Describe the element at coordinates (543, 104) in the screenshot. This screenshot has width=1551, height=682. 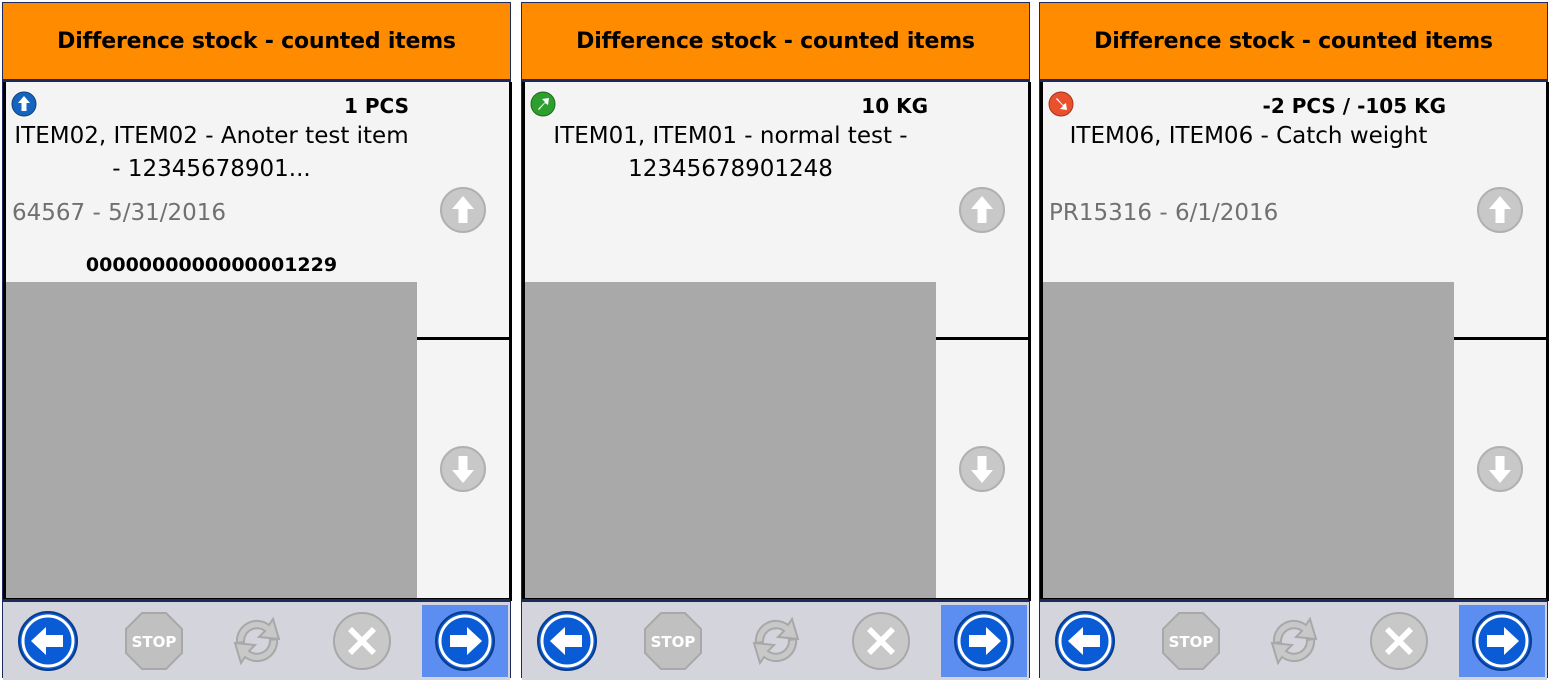
I see `arrow-up-right-green-icon` at that location.